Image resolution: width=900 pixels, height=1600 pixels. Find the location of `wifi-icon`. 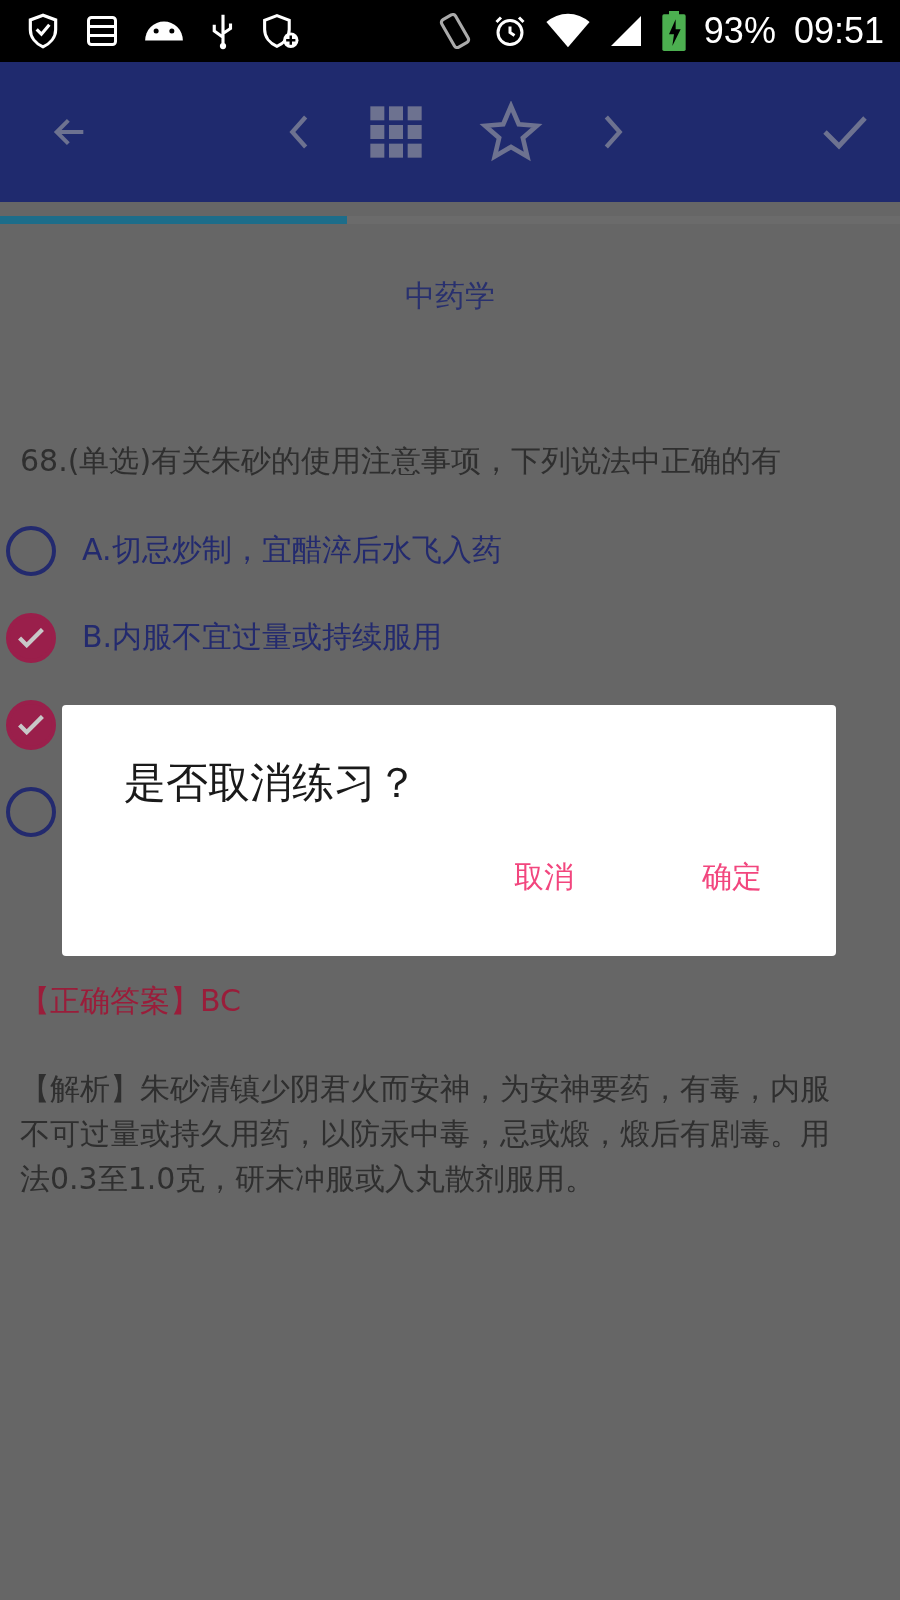

wifi-icon is located at coordinates (567, 31).